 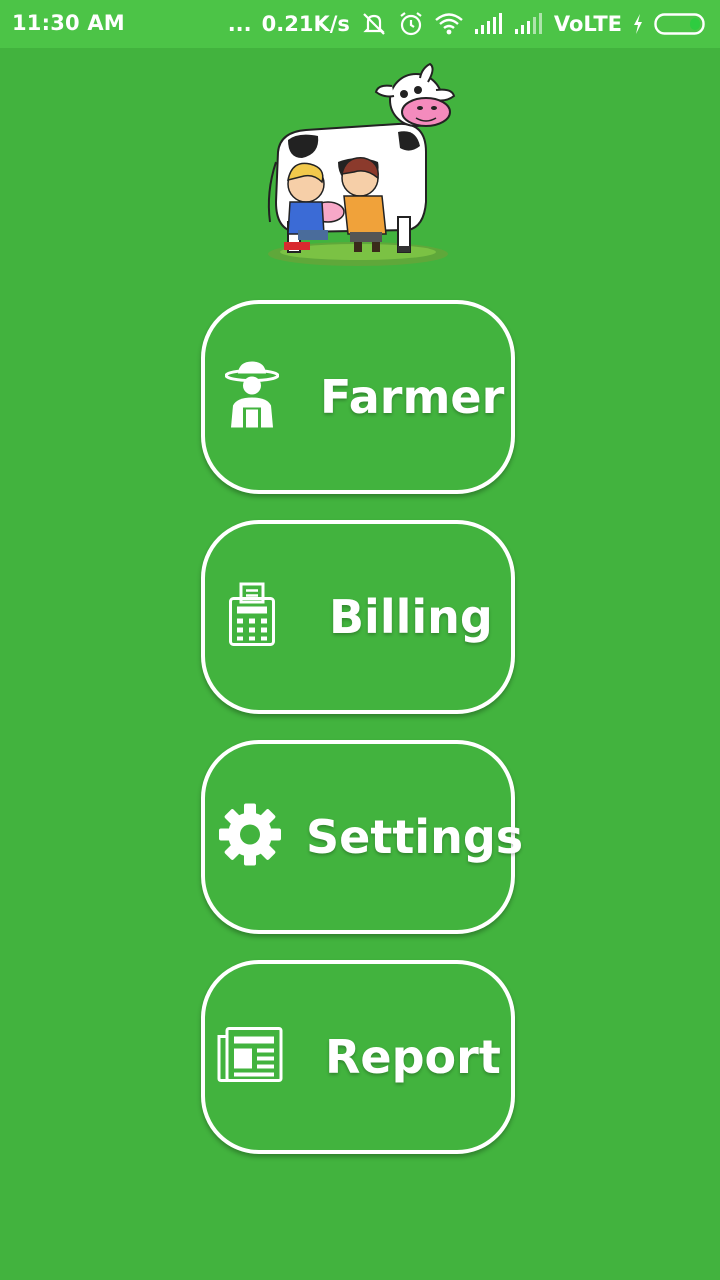 What do you see at coordinates (358, 167) in the screenshot?
I see `cow-milking-illustration` at bounding box center [358, 167].